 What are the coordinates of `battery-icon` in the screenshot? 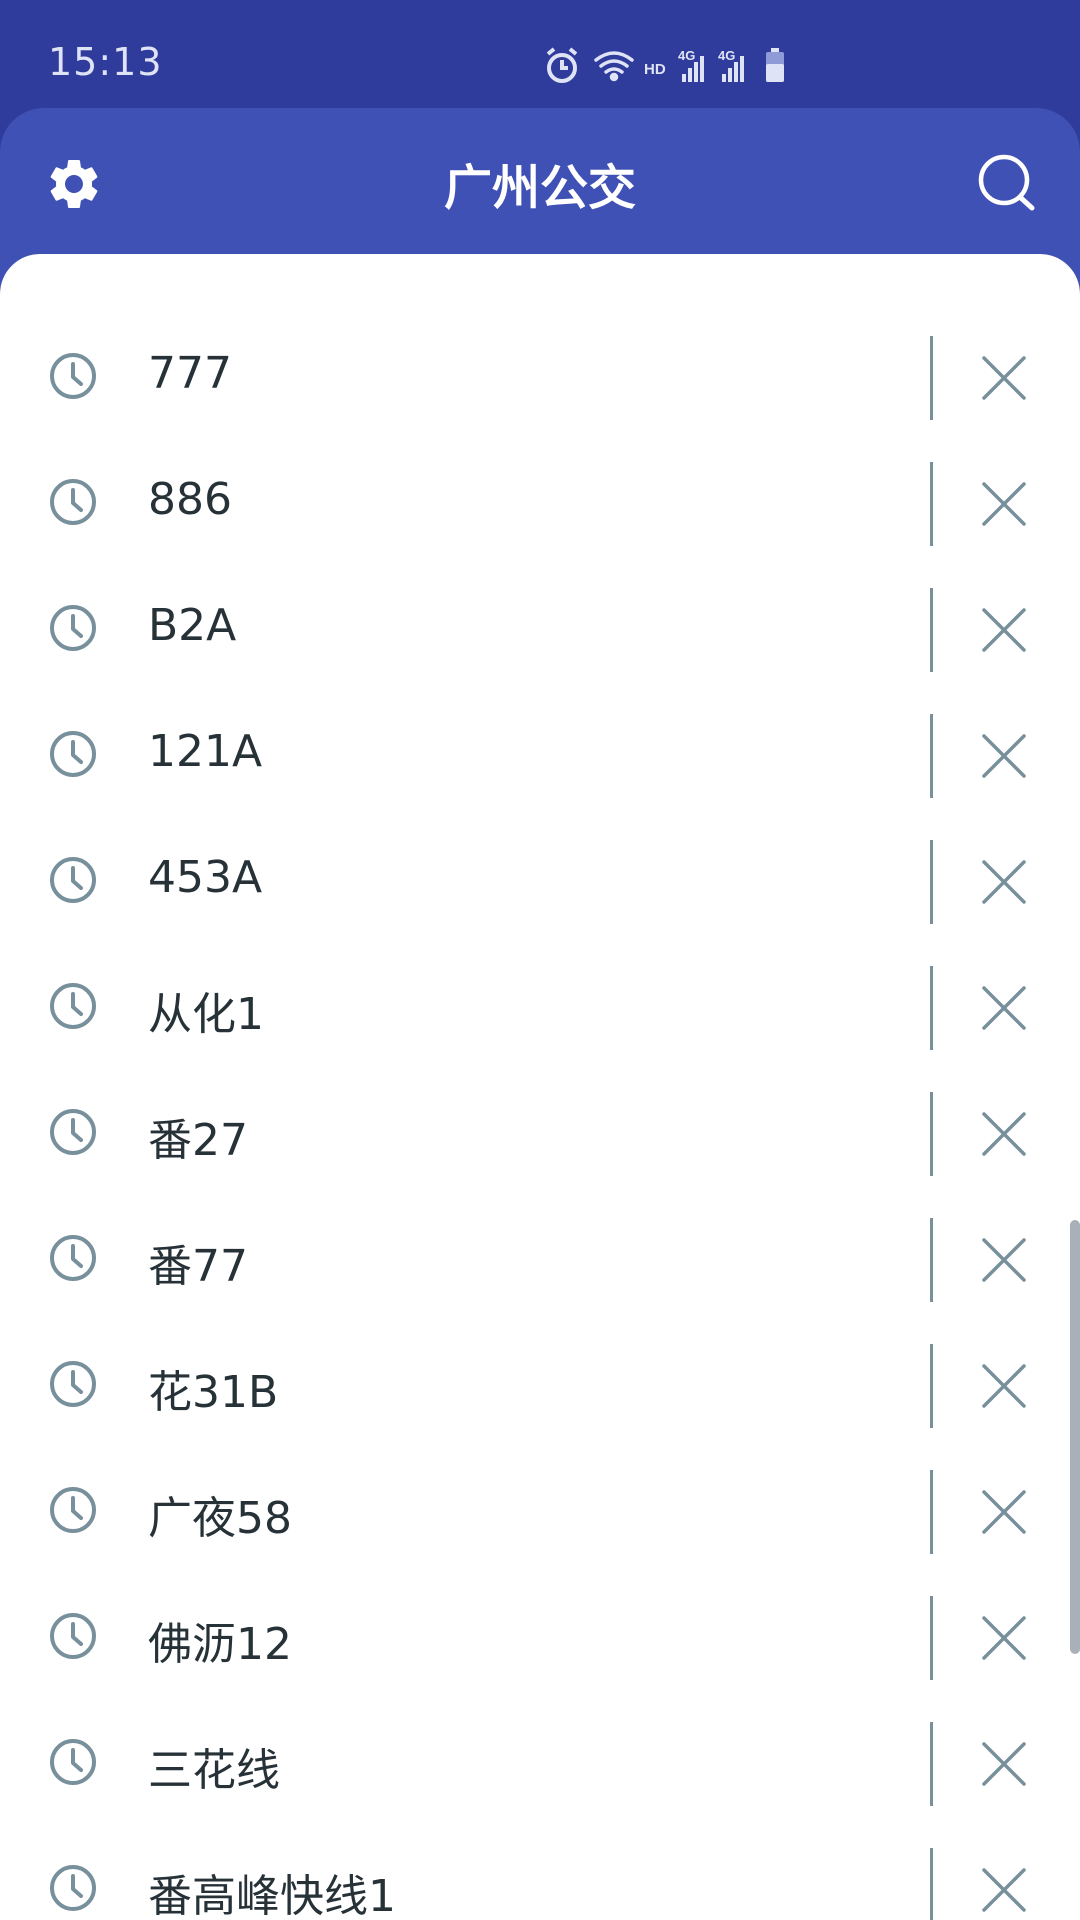 It's located at (775, 65).